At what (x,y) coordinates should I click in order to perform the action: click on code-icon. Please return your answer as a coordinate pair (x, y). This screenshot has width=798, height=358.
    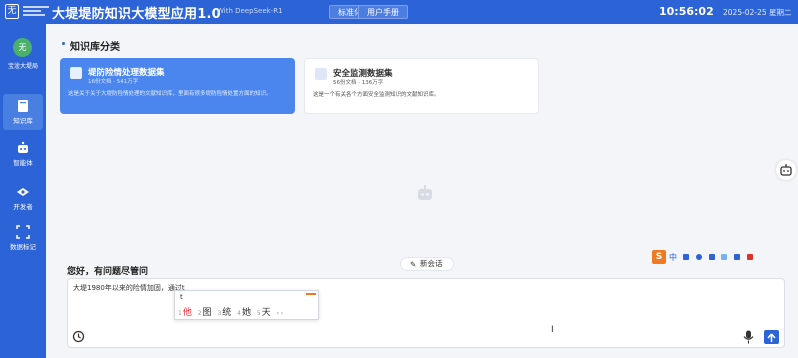
    Looking at the image, I should click on (23, 192).